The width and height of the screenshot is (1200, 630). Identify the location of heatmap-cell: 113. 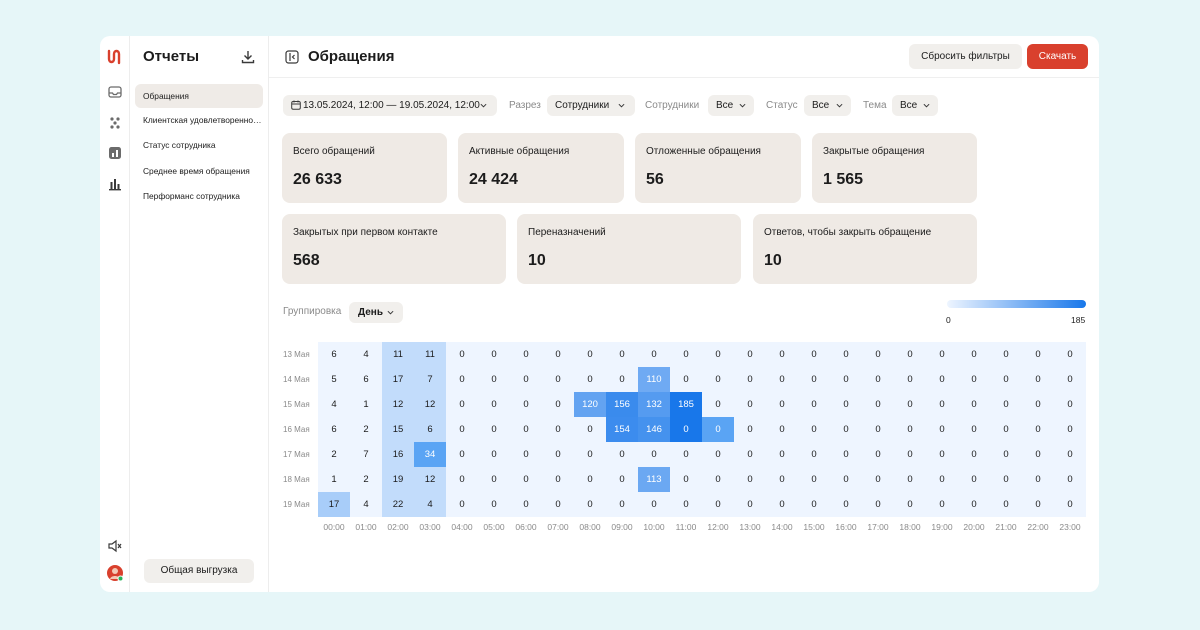
(654, 479).